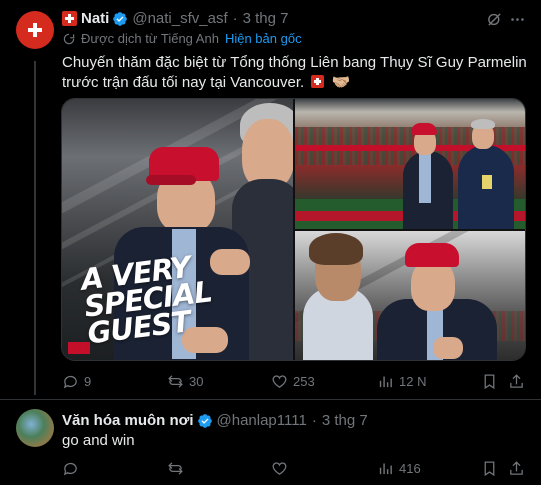 The width and height of the screenshot is (541, 485). Describe the element at coordinates (517, 19) in the screenshot. I see `more-options-icon` at that location.